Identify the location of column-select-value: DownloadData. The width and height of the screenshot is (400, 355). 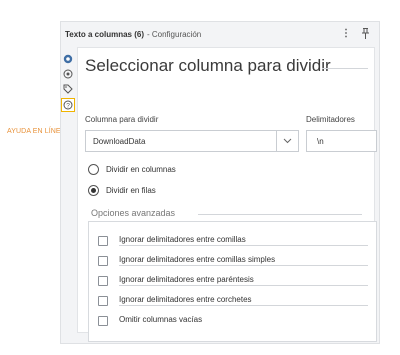
(119, 141).